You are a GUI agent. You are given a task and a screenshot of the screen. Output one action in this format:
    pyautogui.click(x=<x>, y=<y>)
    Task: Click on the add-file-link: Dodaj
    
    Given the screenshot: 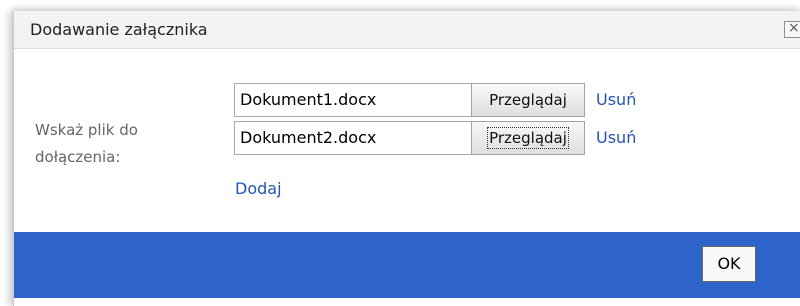 What is the action you would take?
    pyautogui.click(x=258, y=188)
    